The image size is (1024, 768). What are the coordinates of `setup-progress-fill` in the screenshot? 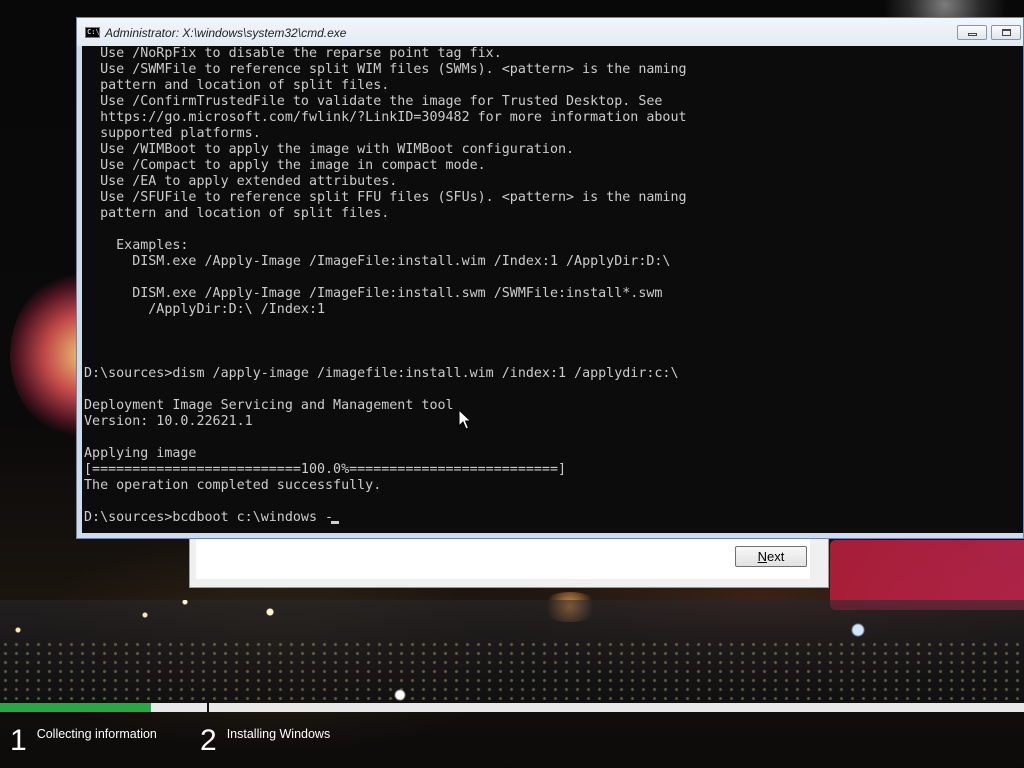 It's located at (75, 707).